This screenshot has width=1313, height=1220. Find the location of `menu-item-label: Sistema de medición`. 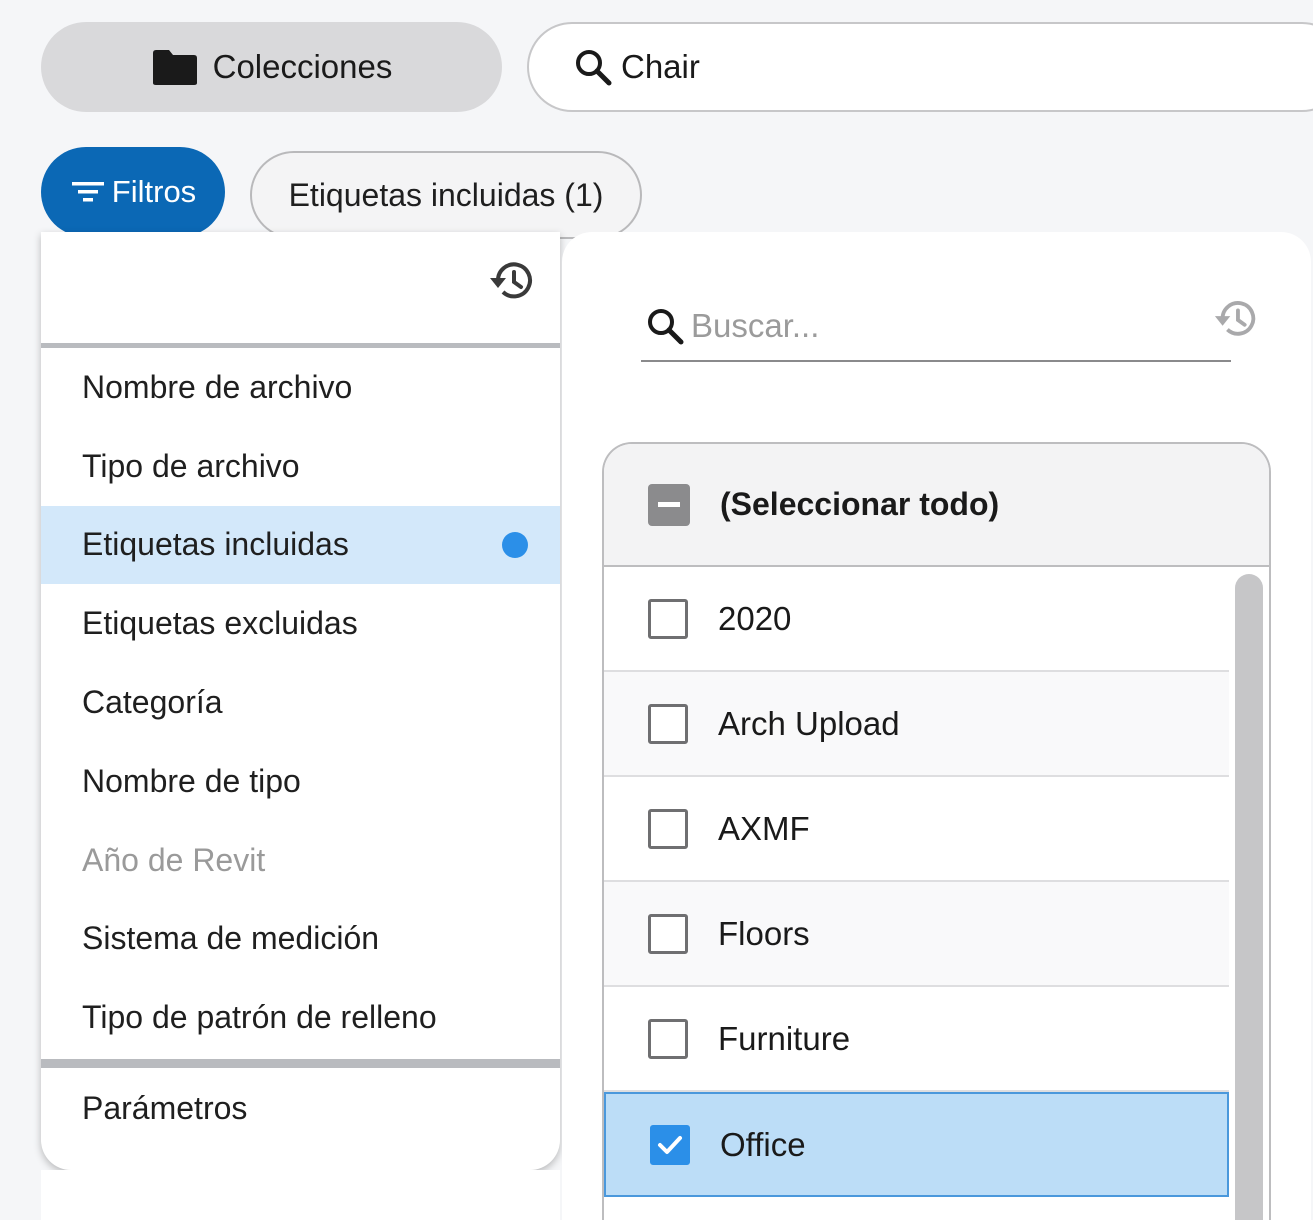

menu-item-label: Sistema de medición is located at coordinates (231, 938).